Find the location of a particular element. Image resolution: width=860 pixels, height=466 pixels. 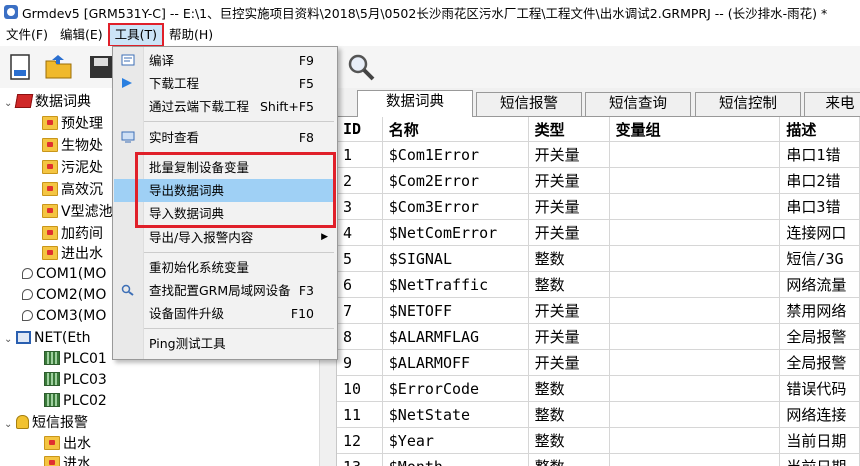

table-row: 12 $Year 整数 当前日期 is located at coordinates (598, 440).